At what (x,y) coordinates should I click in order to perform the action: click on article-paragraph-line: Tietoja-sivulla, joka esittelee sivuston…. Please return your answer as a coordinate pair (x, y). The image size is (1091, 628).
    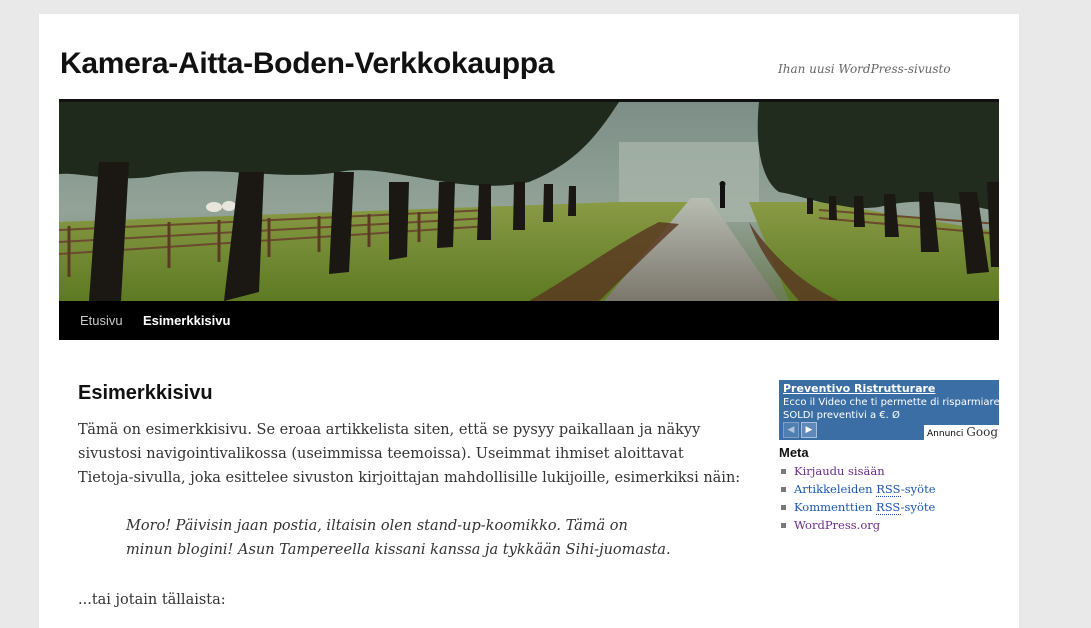
    Looking at the image, I should click on (409, 478).